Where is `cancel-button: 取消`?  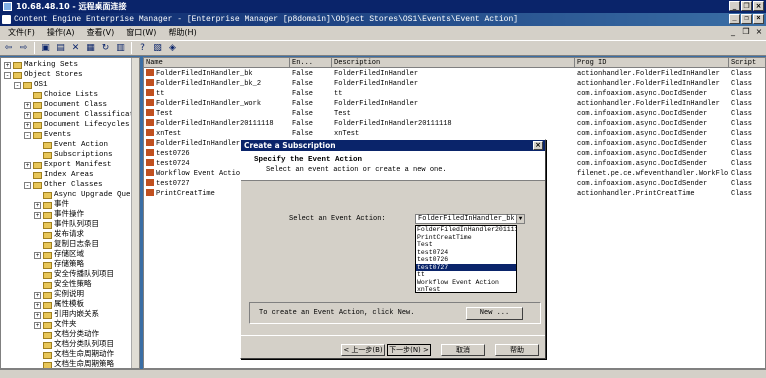 cancel-button: 取消 is located at coordinates (463, 350).